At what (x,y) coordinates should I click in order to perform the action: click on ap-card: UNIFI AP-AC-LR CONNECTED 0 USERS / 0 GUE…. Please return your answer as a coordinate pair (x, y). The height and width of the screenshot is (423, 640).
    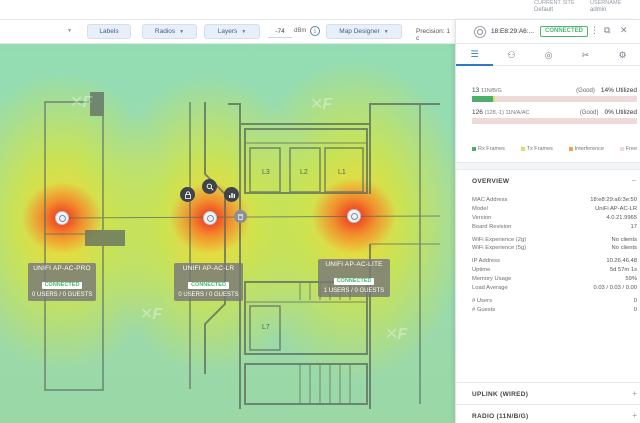
    Looking at the image, I should click on (208, 282).